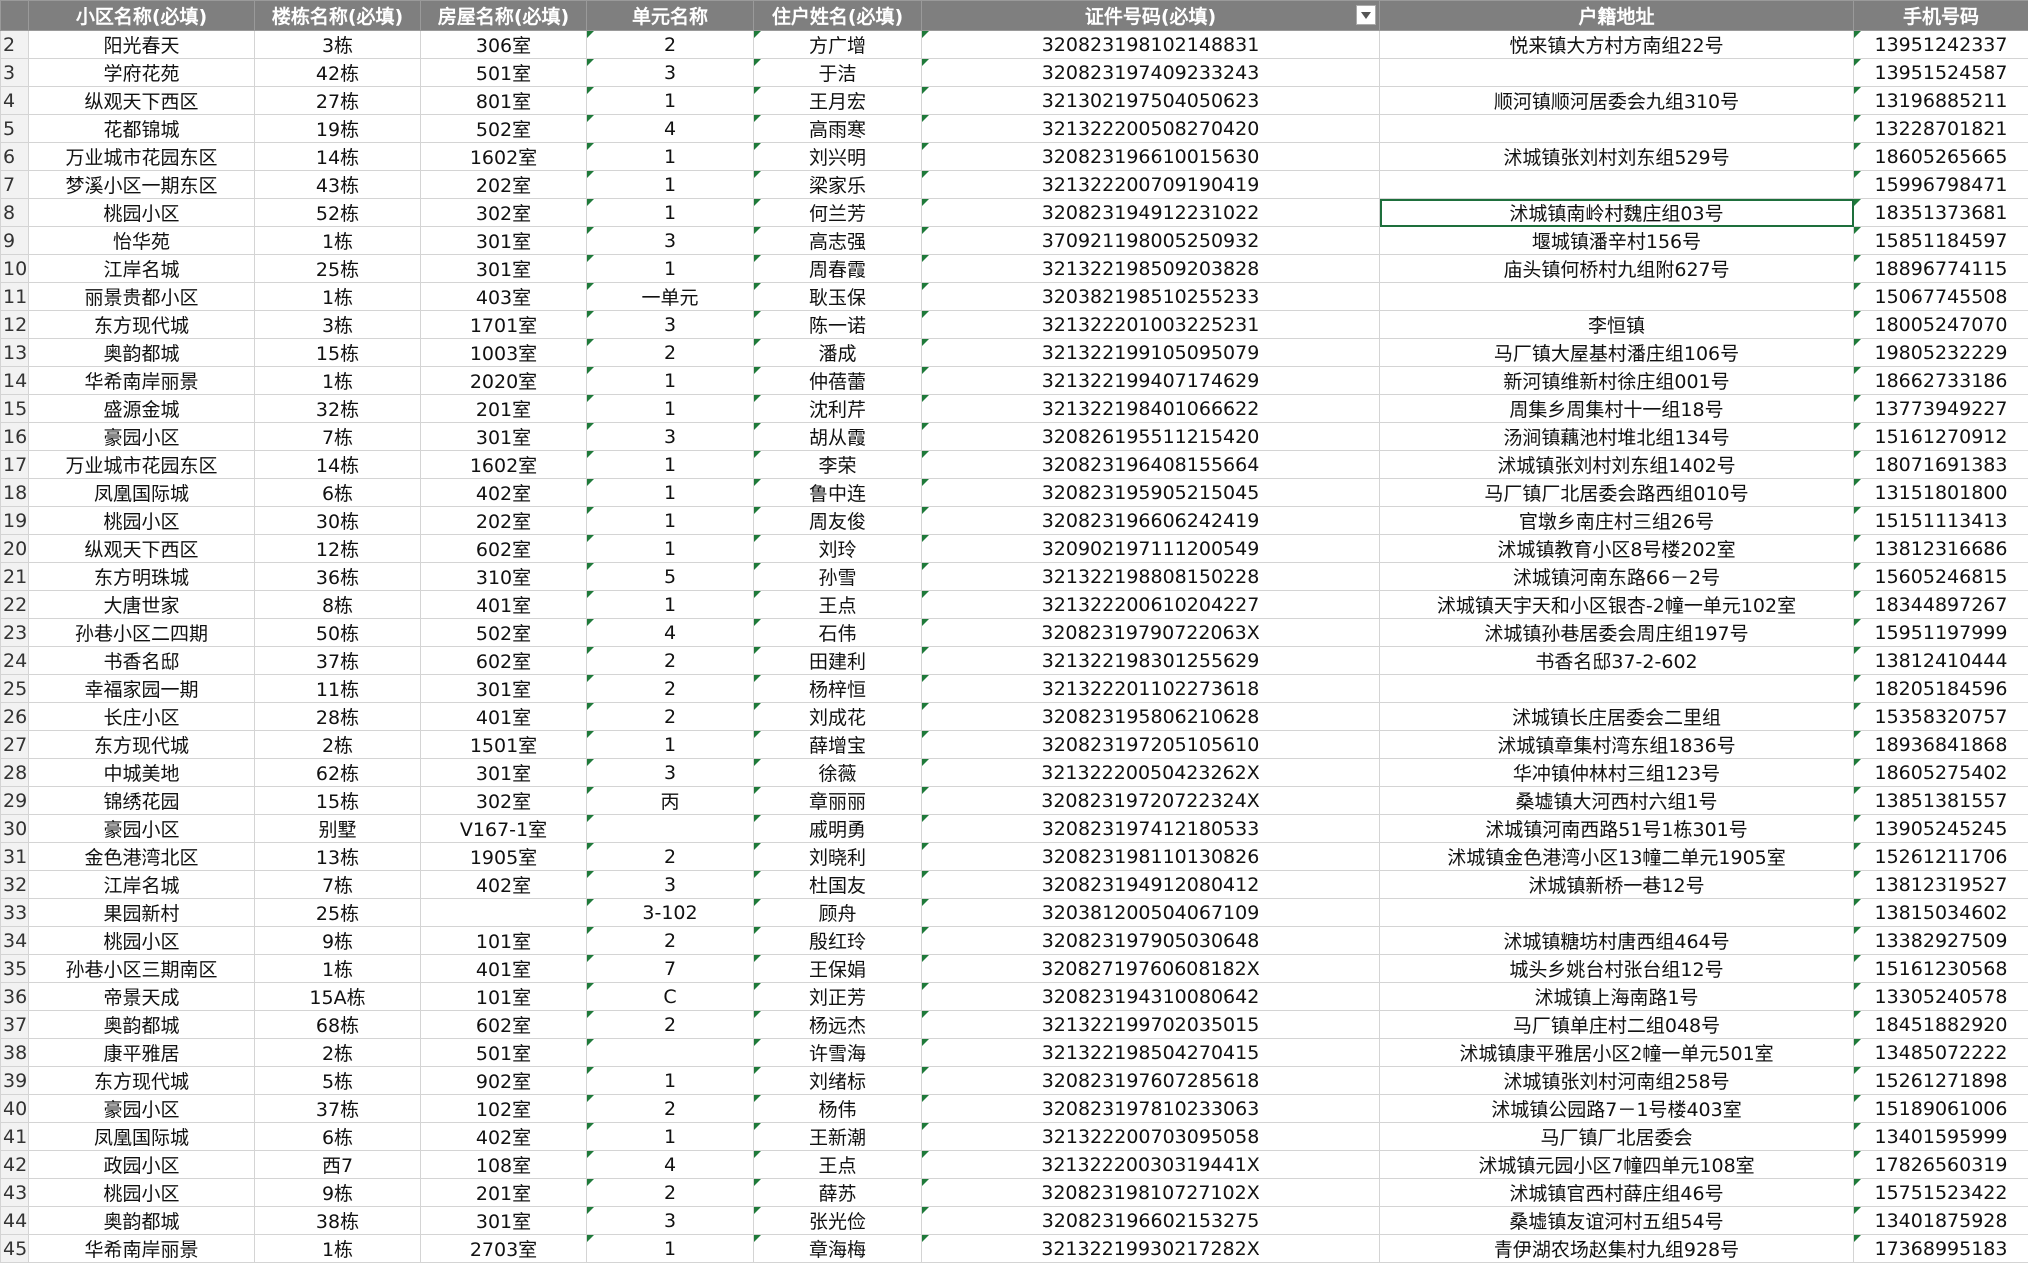 The height and width of the screenshot is (1263, 2028). Describe the element at coordinates (15, 493) in the screenshot. I see `row-number: 18` at that location.